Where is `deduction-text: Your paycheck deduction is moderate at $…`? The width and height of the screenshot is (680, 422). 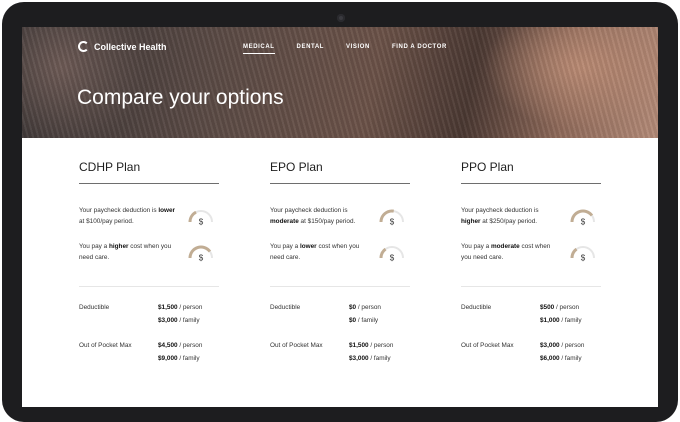
deduction-text: Your paycheck deduction is moderate at $… is located at coordinates (313, 216).